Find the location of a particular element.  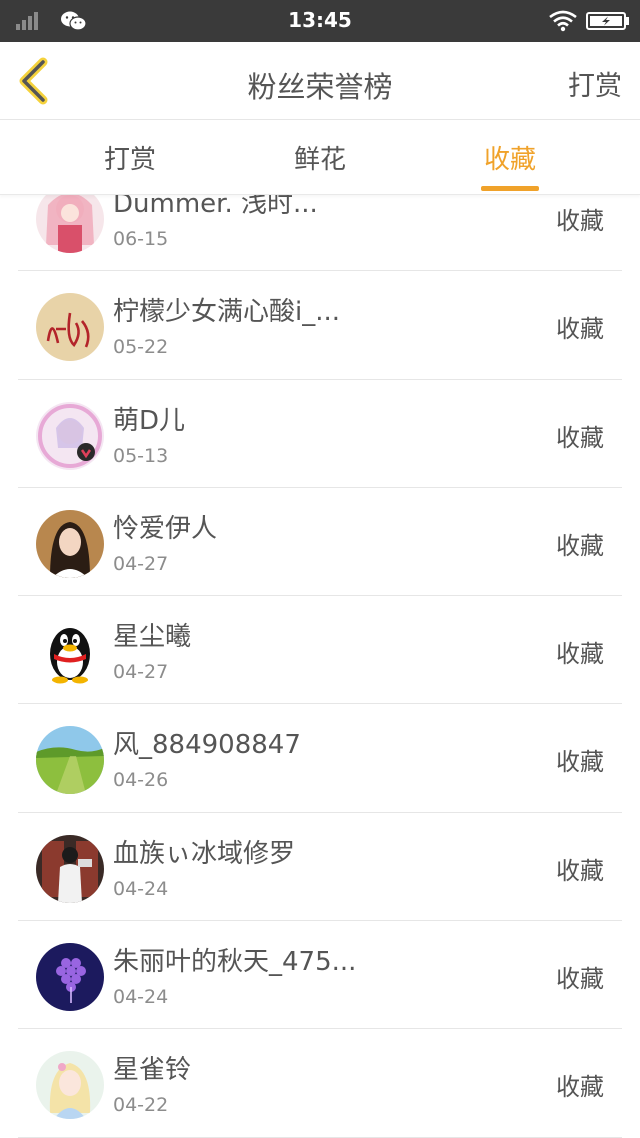

active-tab-indicator is located at coordinates (510, 188).